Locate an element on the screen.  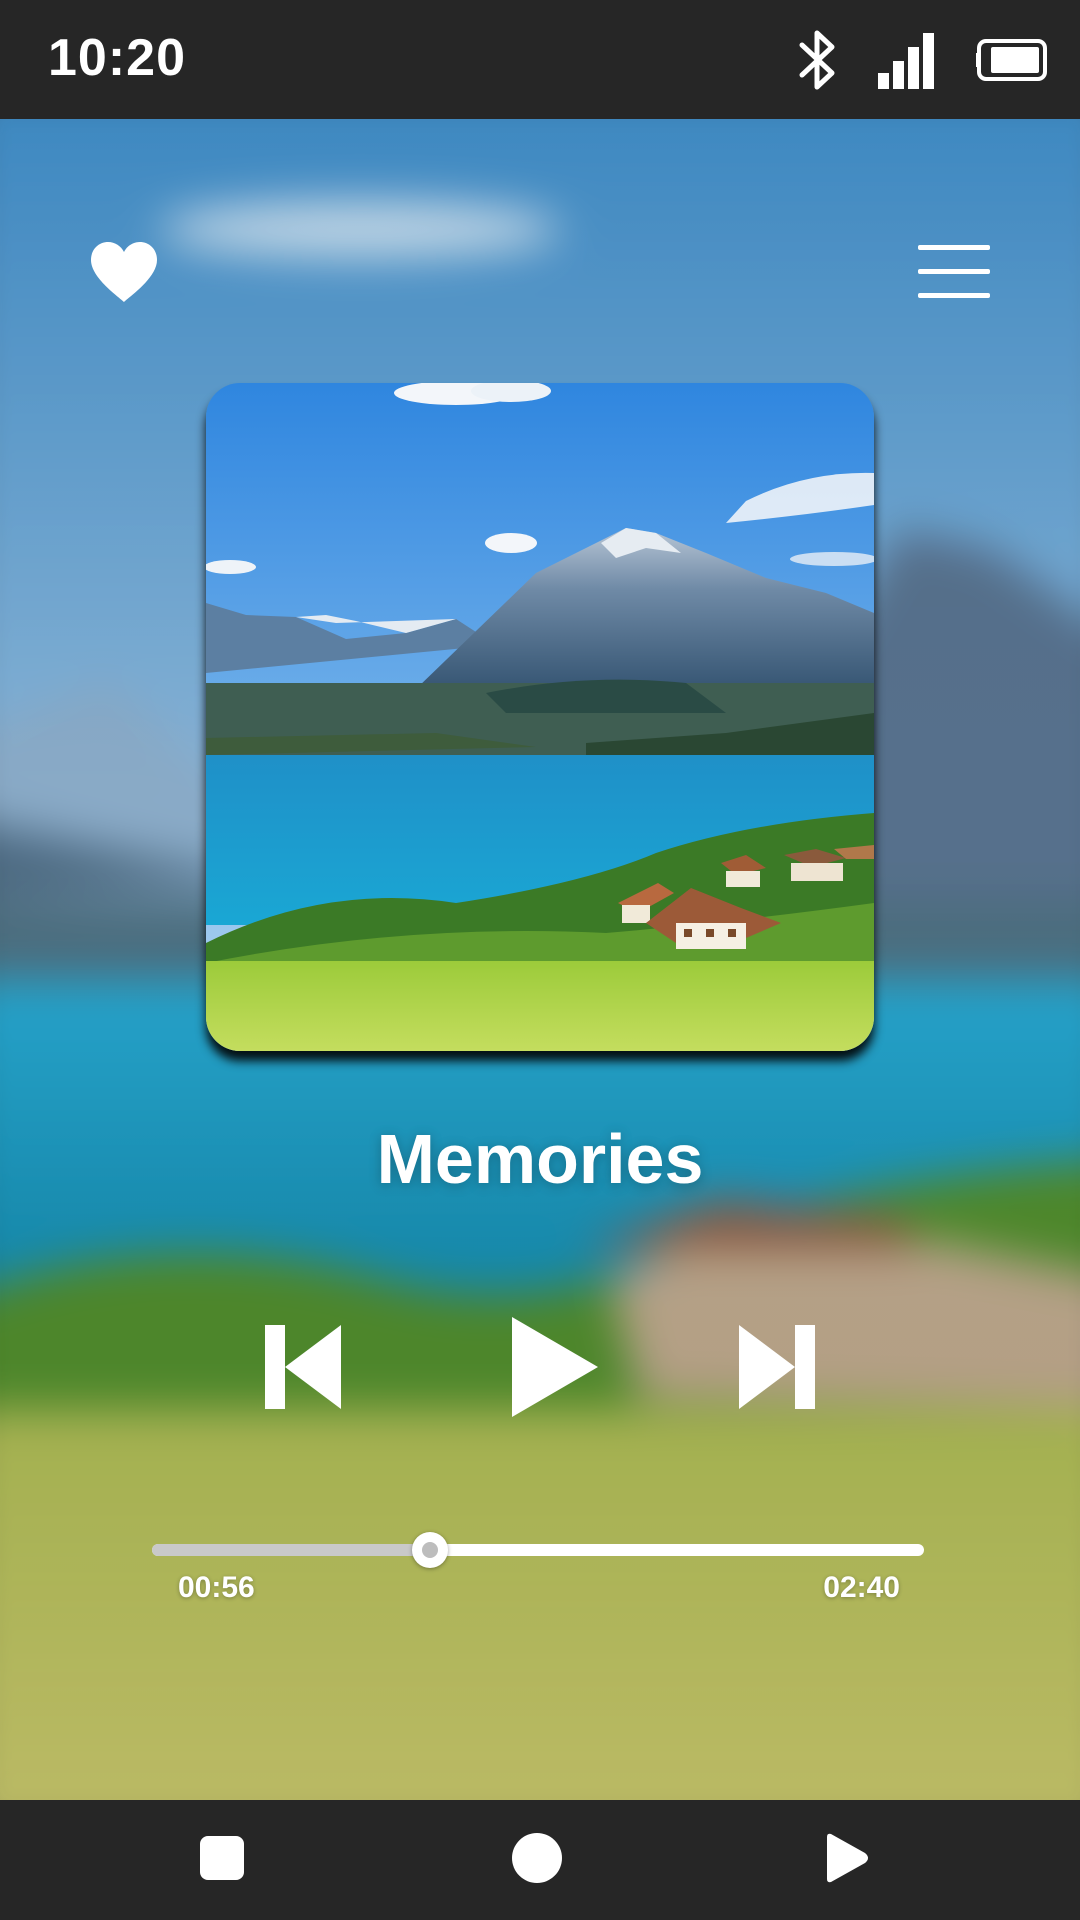
status-icons is located at coordinates (924, 60).